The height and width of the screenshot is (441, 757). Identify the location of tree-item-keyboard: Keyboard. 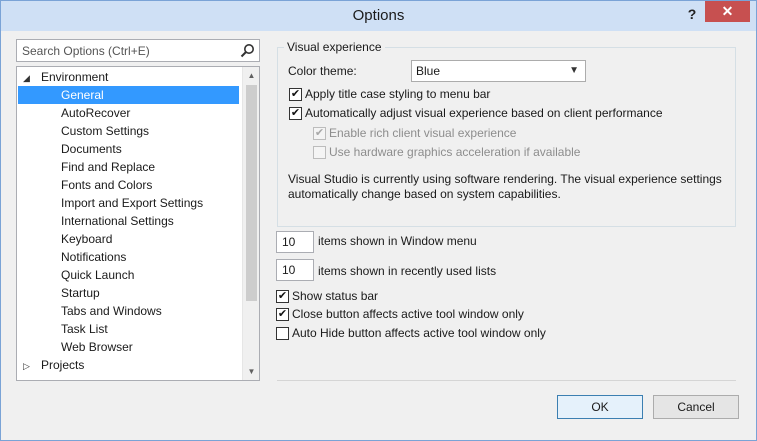
(128, 239).